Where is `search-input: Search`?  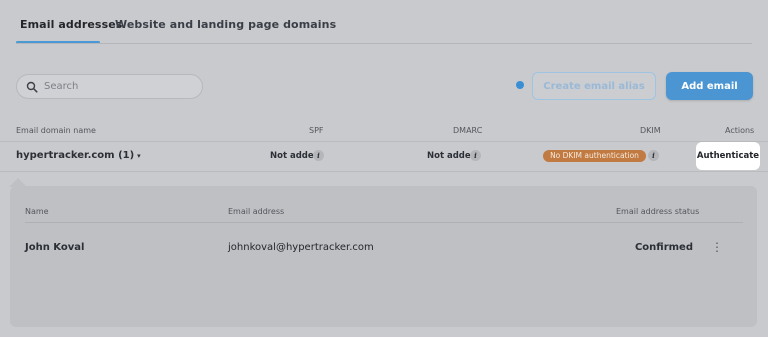
search-input: Search is located at coordinates (109, 86).